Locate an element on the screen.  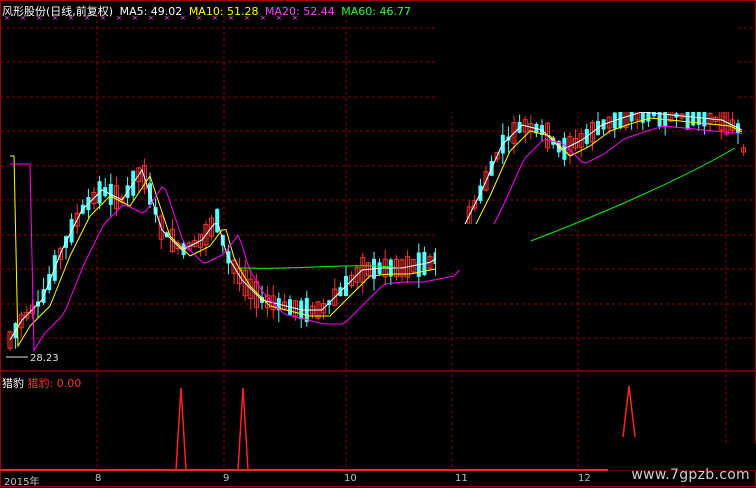
indicator-header: 猎豹 猎豹: 0.00 is located at coordinates (41, 383).